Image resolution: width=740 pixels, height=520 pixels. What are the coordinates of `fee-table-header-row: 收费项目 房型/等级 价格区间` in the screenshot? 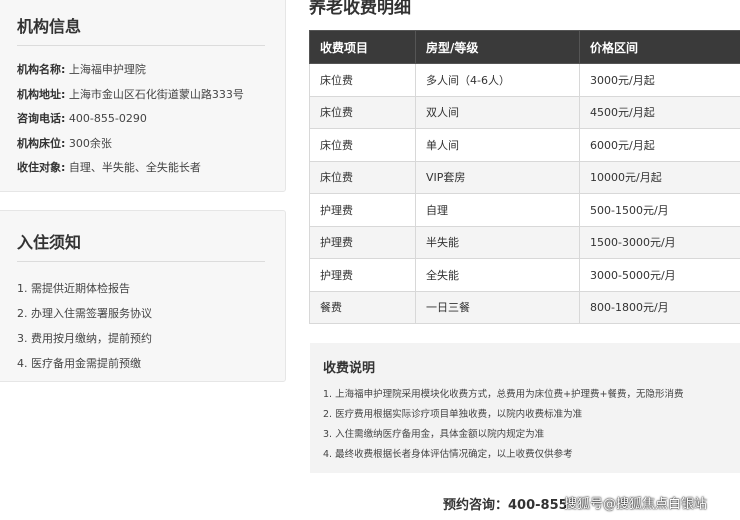 It's located at (524, 47).